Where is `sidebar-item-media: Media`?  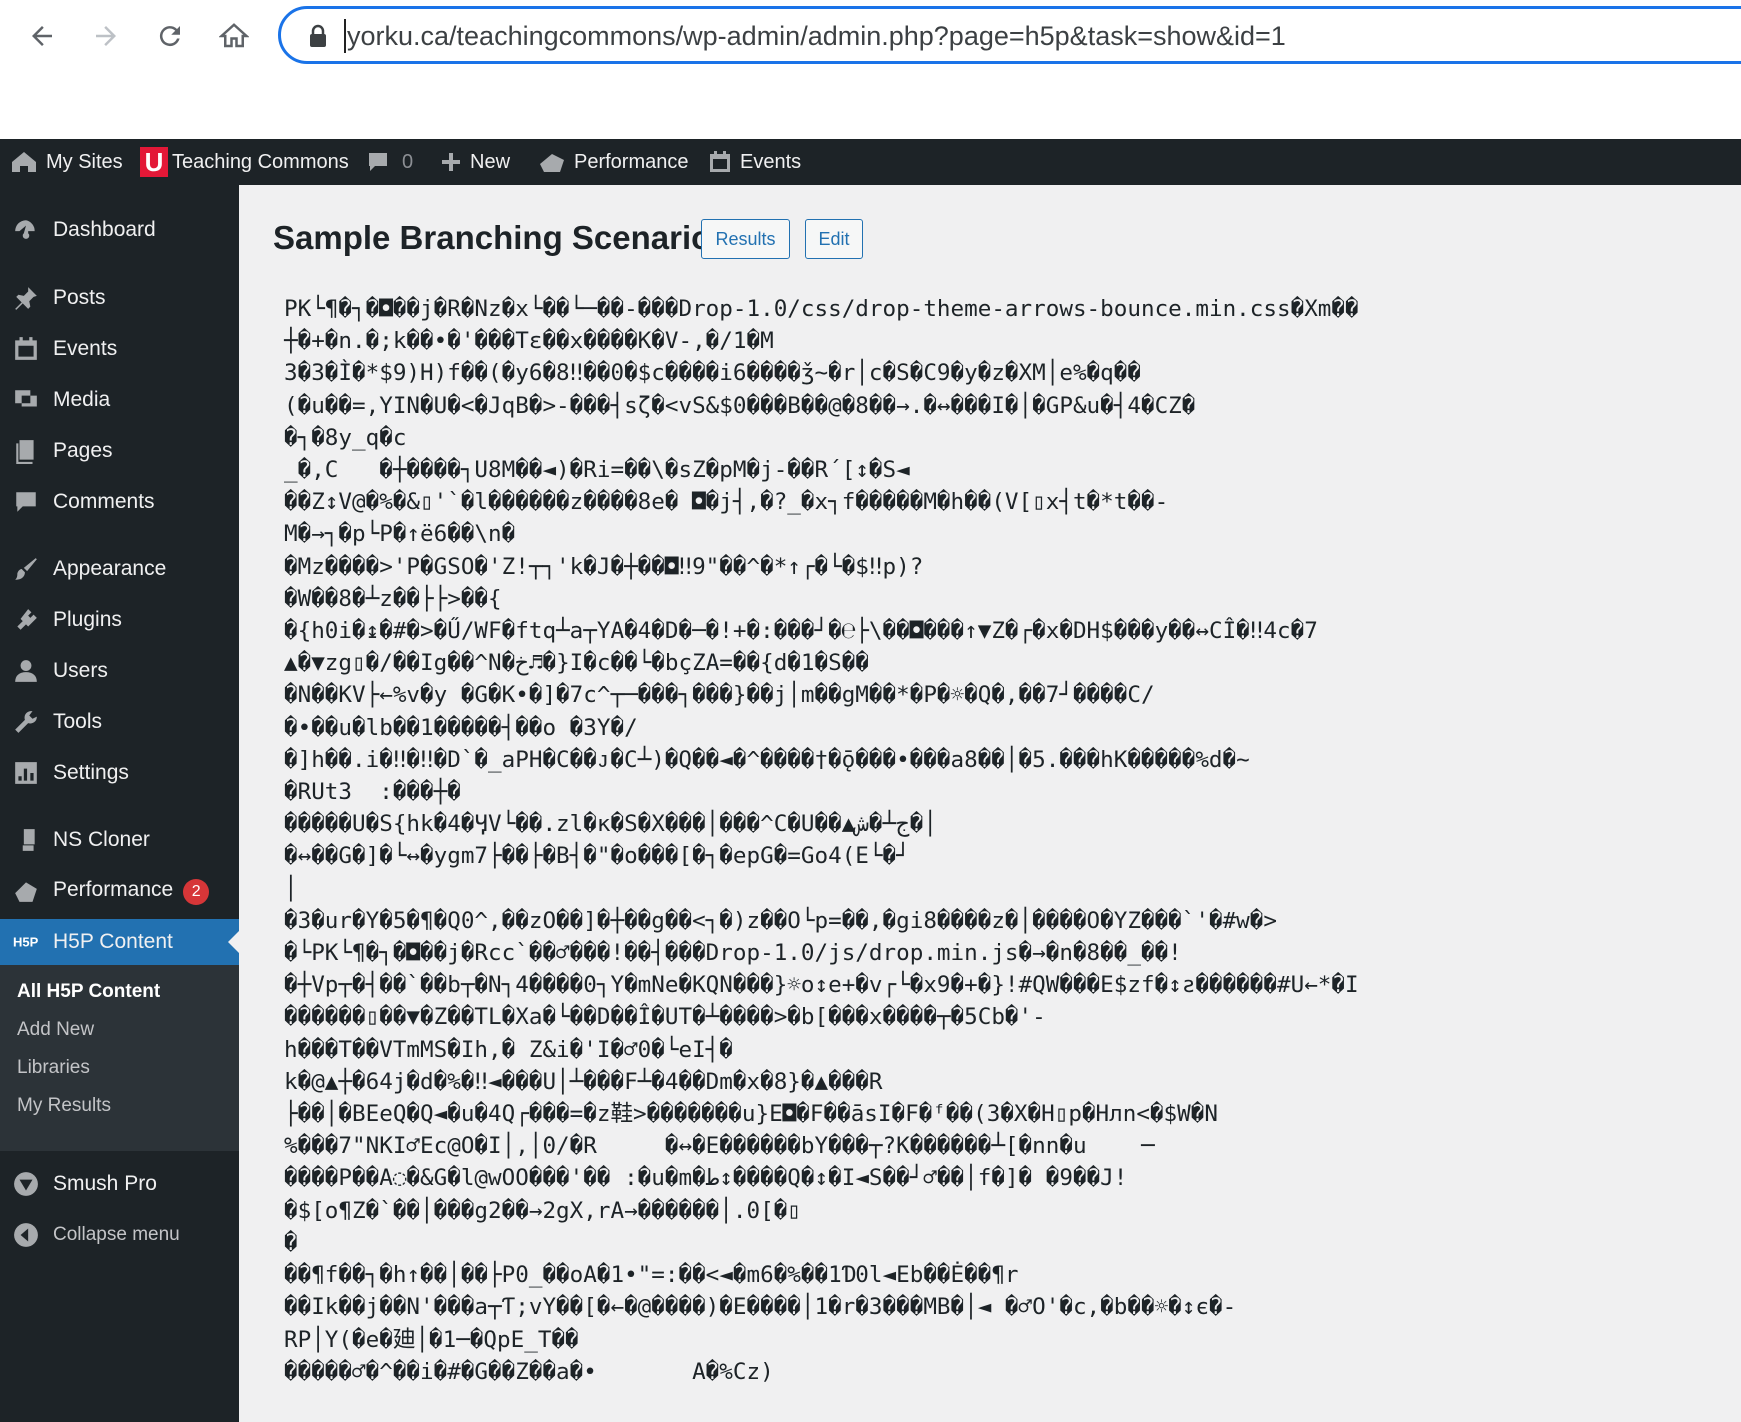 sidebar-item-media: Media is located at coordinates (119, 400).